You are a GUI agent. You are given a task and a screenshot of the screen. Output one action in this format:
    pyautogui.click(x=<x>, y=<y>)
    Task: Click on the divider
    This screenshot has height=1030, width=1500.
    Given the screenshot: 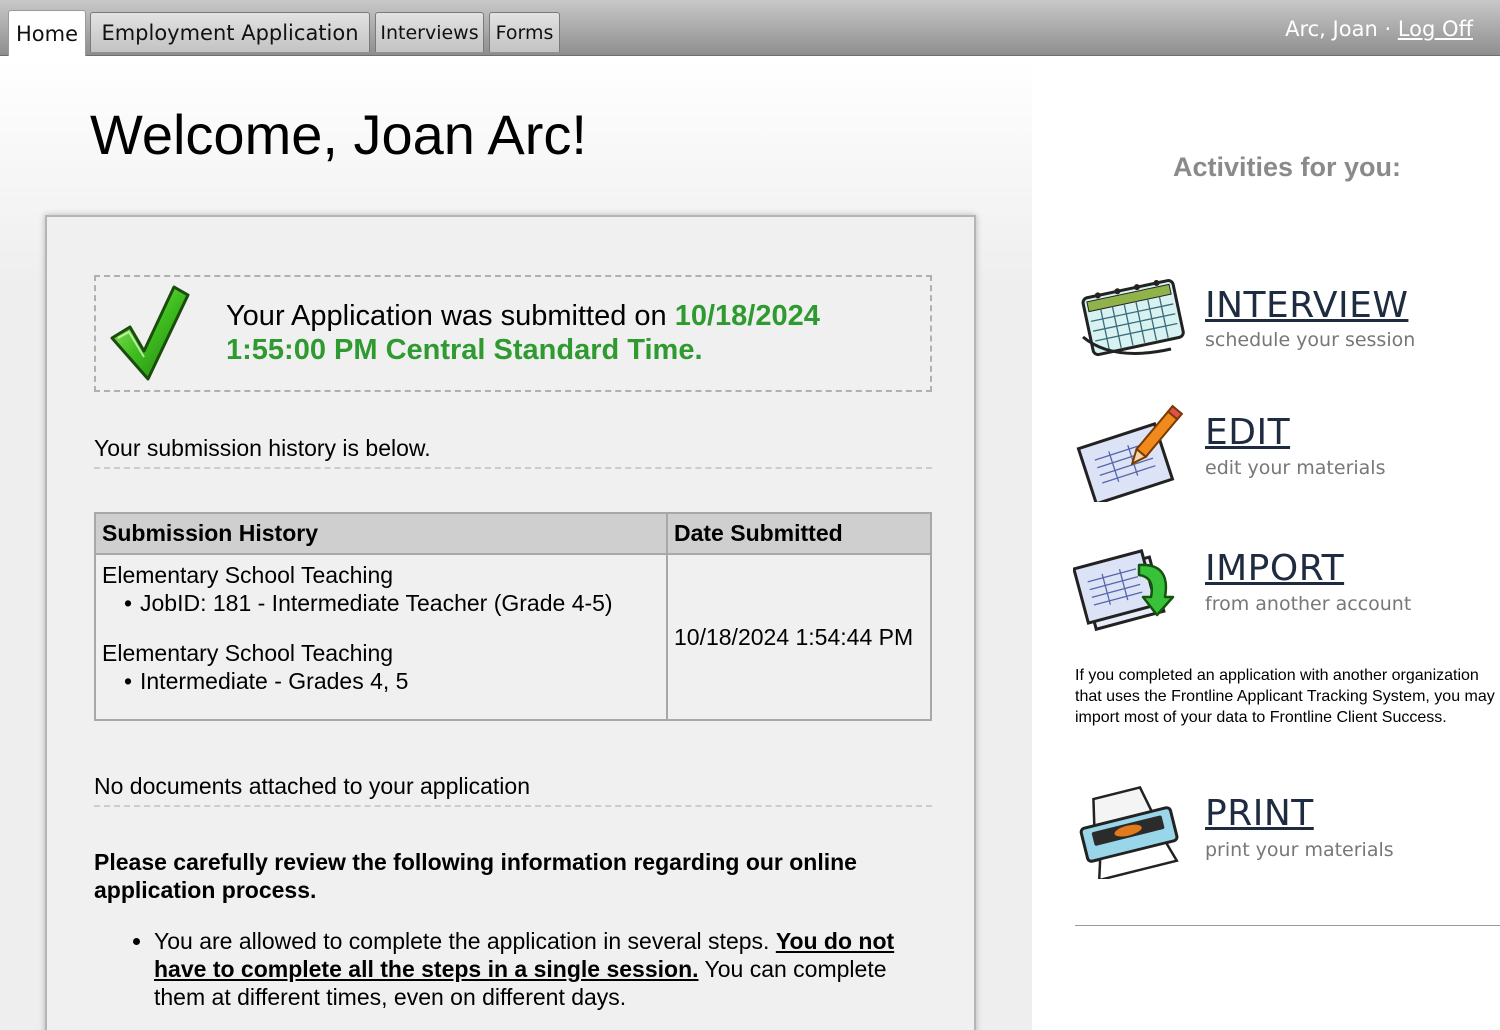 What is the action you would take?
    pyautogui.click(x=1287, y=925)
    